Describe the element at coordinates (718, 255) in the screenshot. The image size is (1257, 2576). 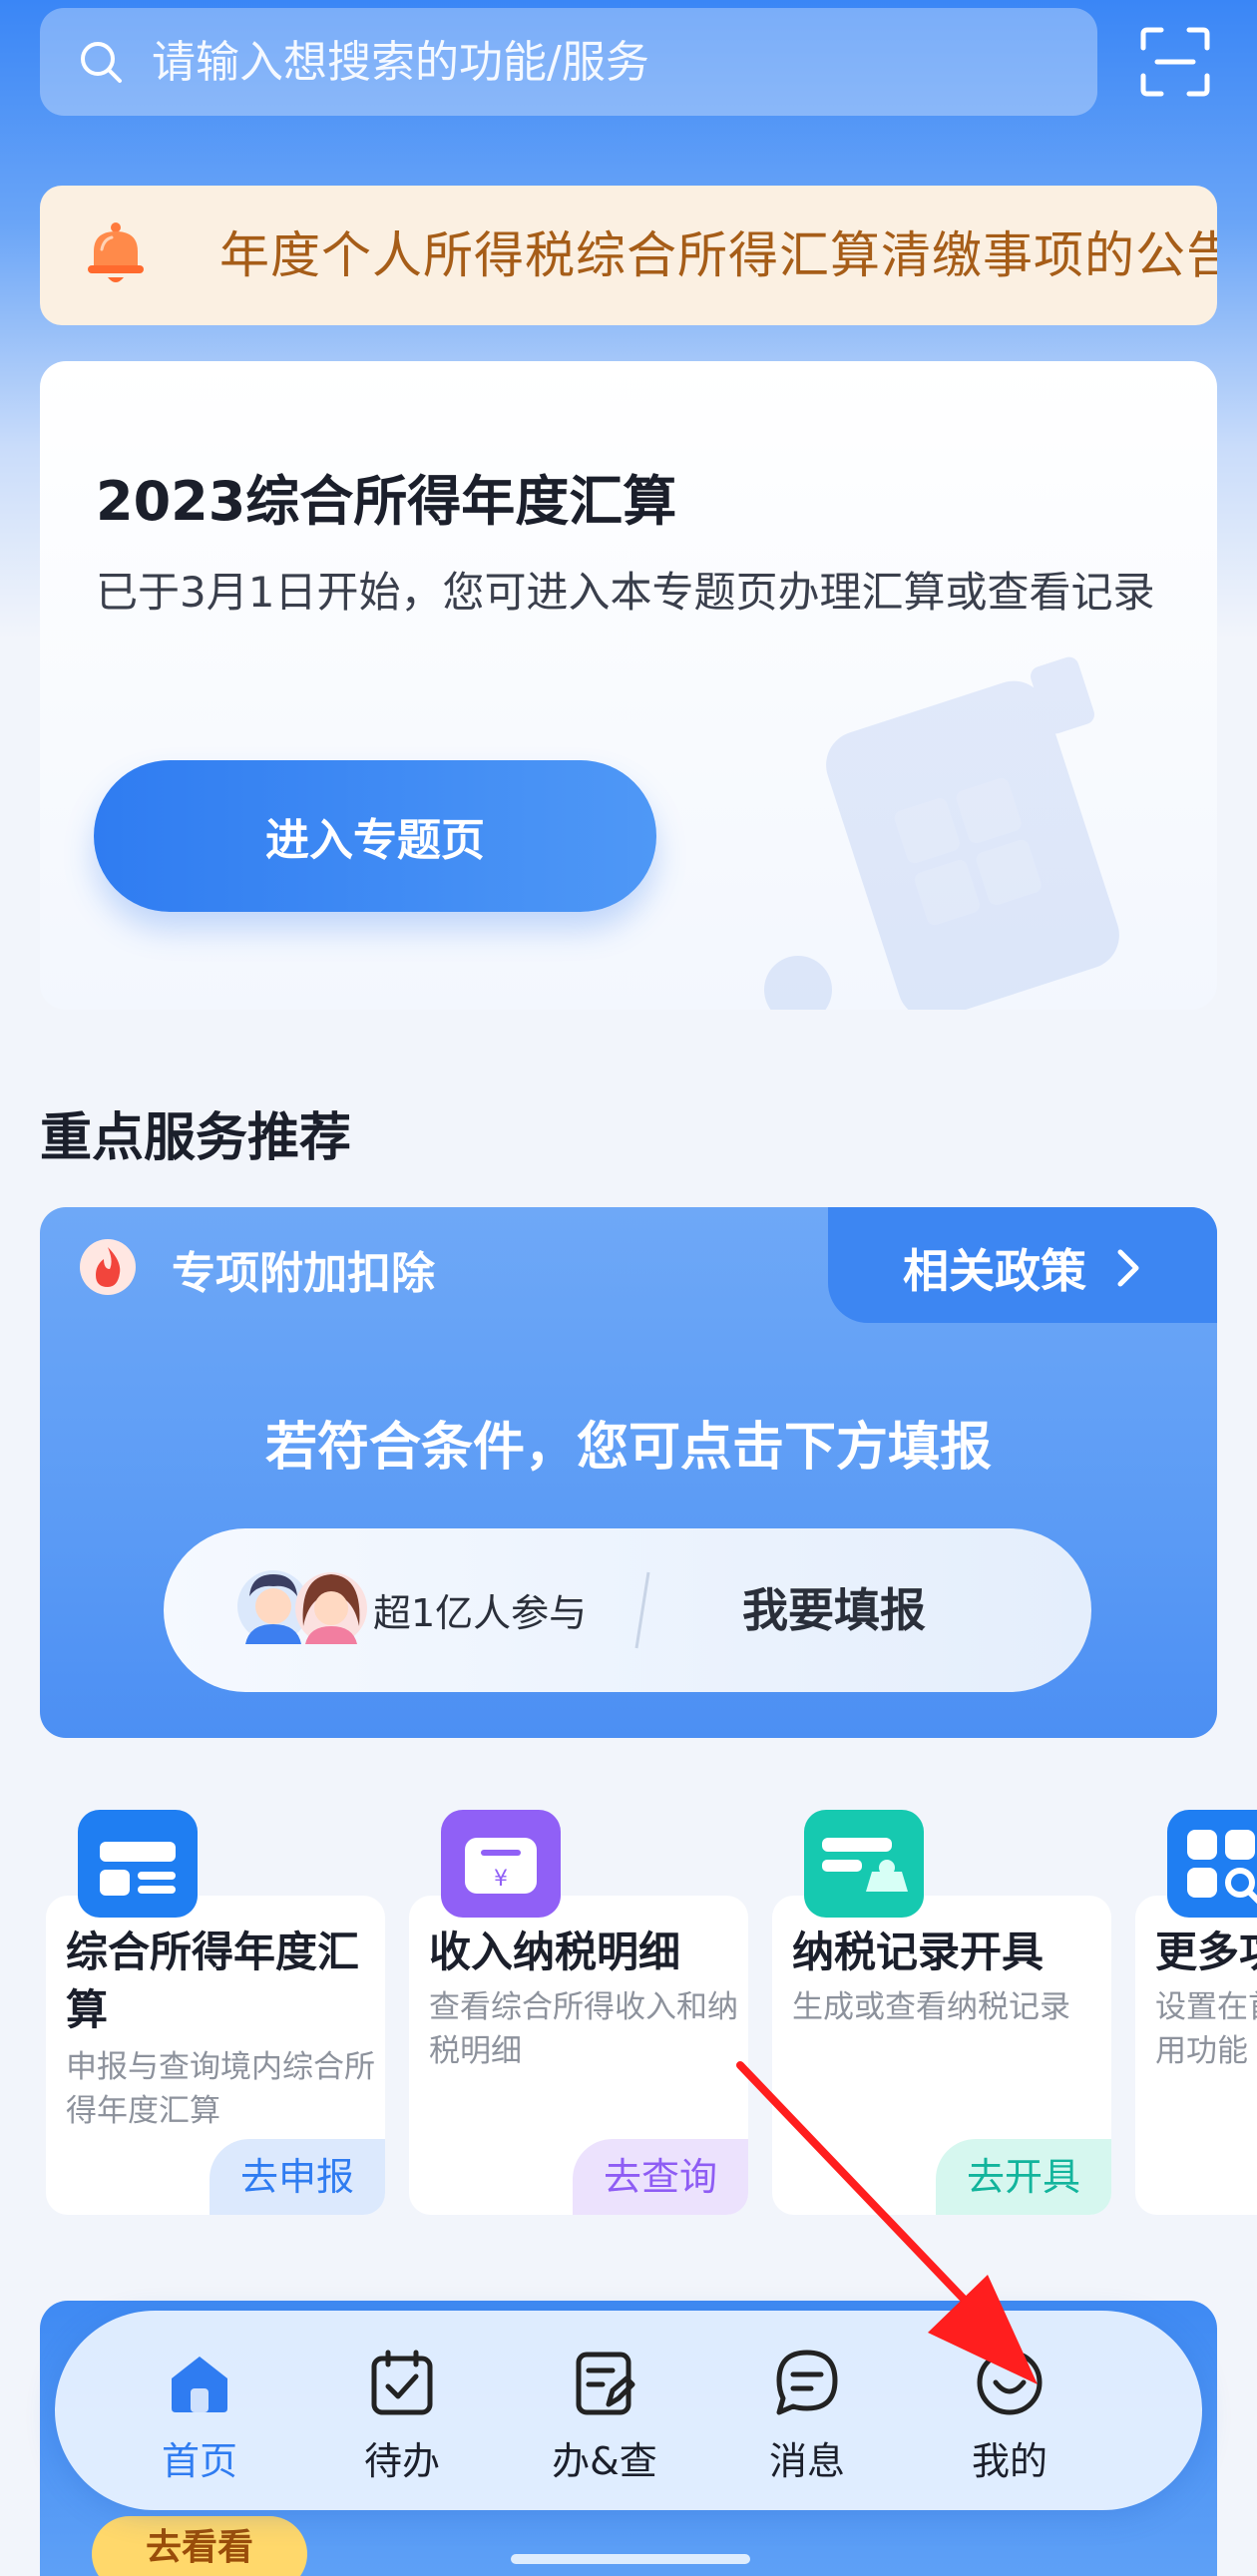
I see `notice-text: 年度个人所得税综合所得汇算清缴事项的公告` at that location.